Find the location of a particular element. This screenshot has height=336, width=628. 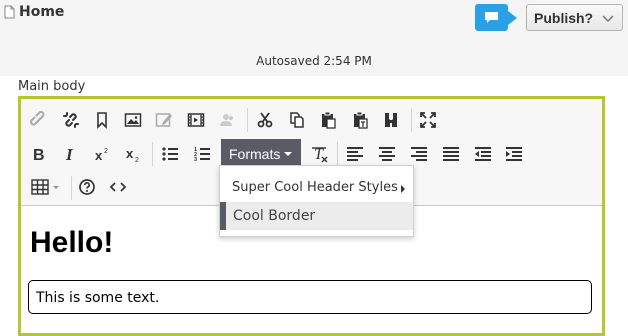

find-icon is located at coordinates (391, 120).